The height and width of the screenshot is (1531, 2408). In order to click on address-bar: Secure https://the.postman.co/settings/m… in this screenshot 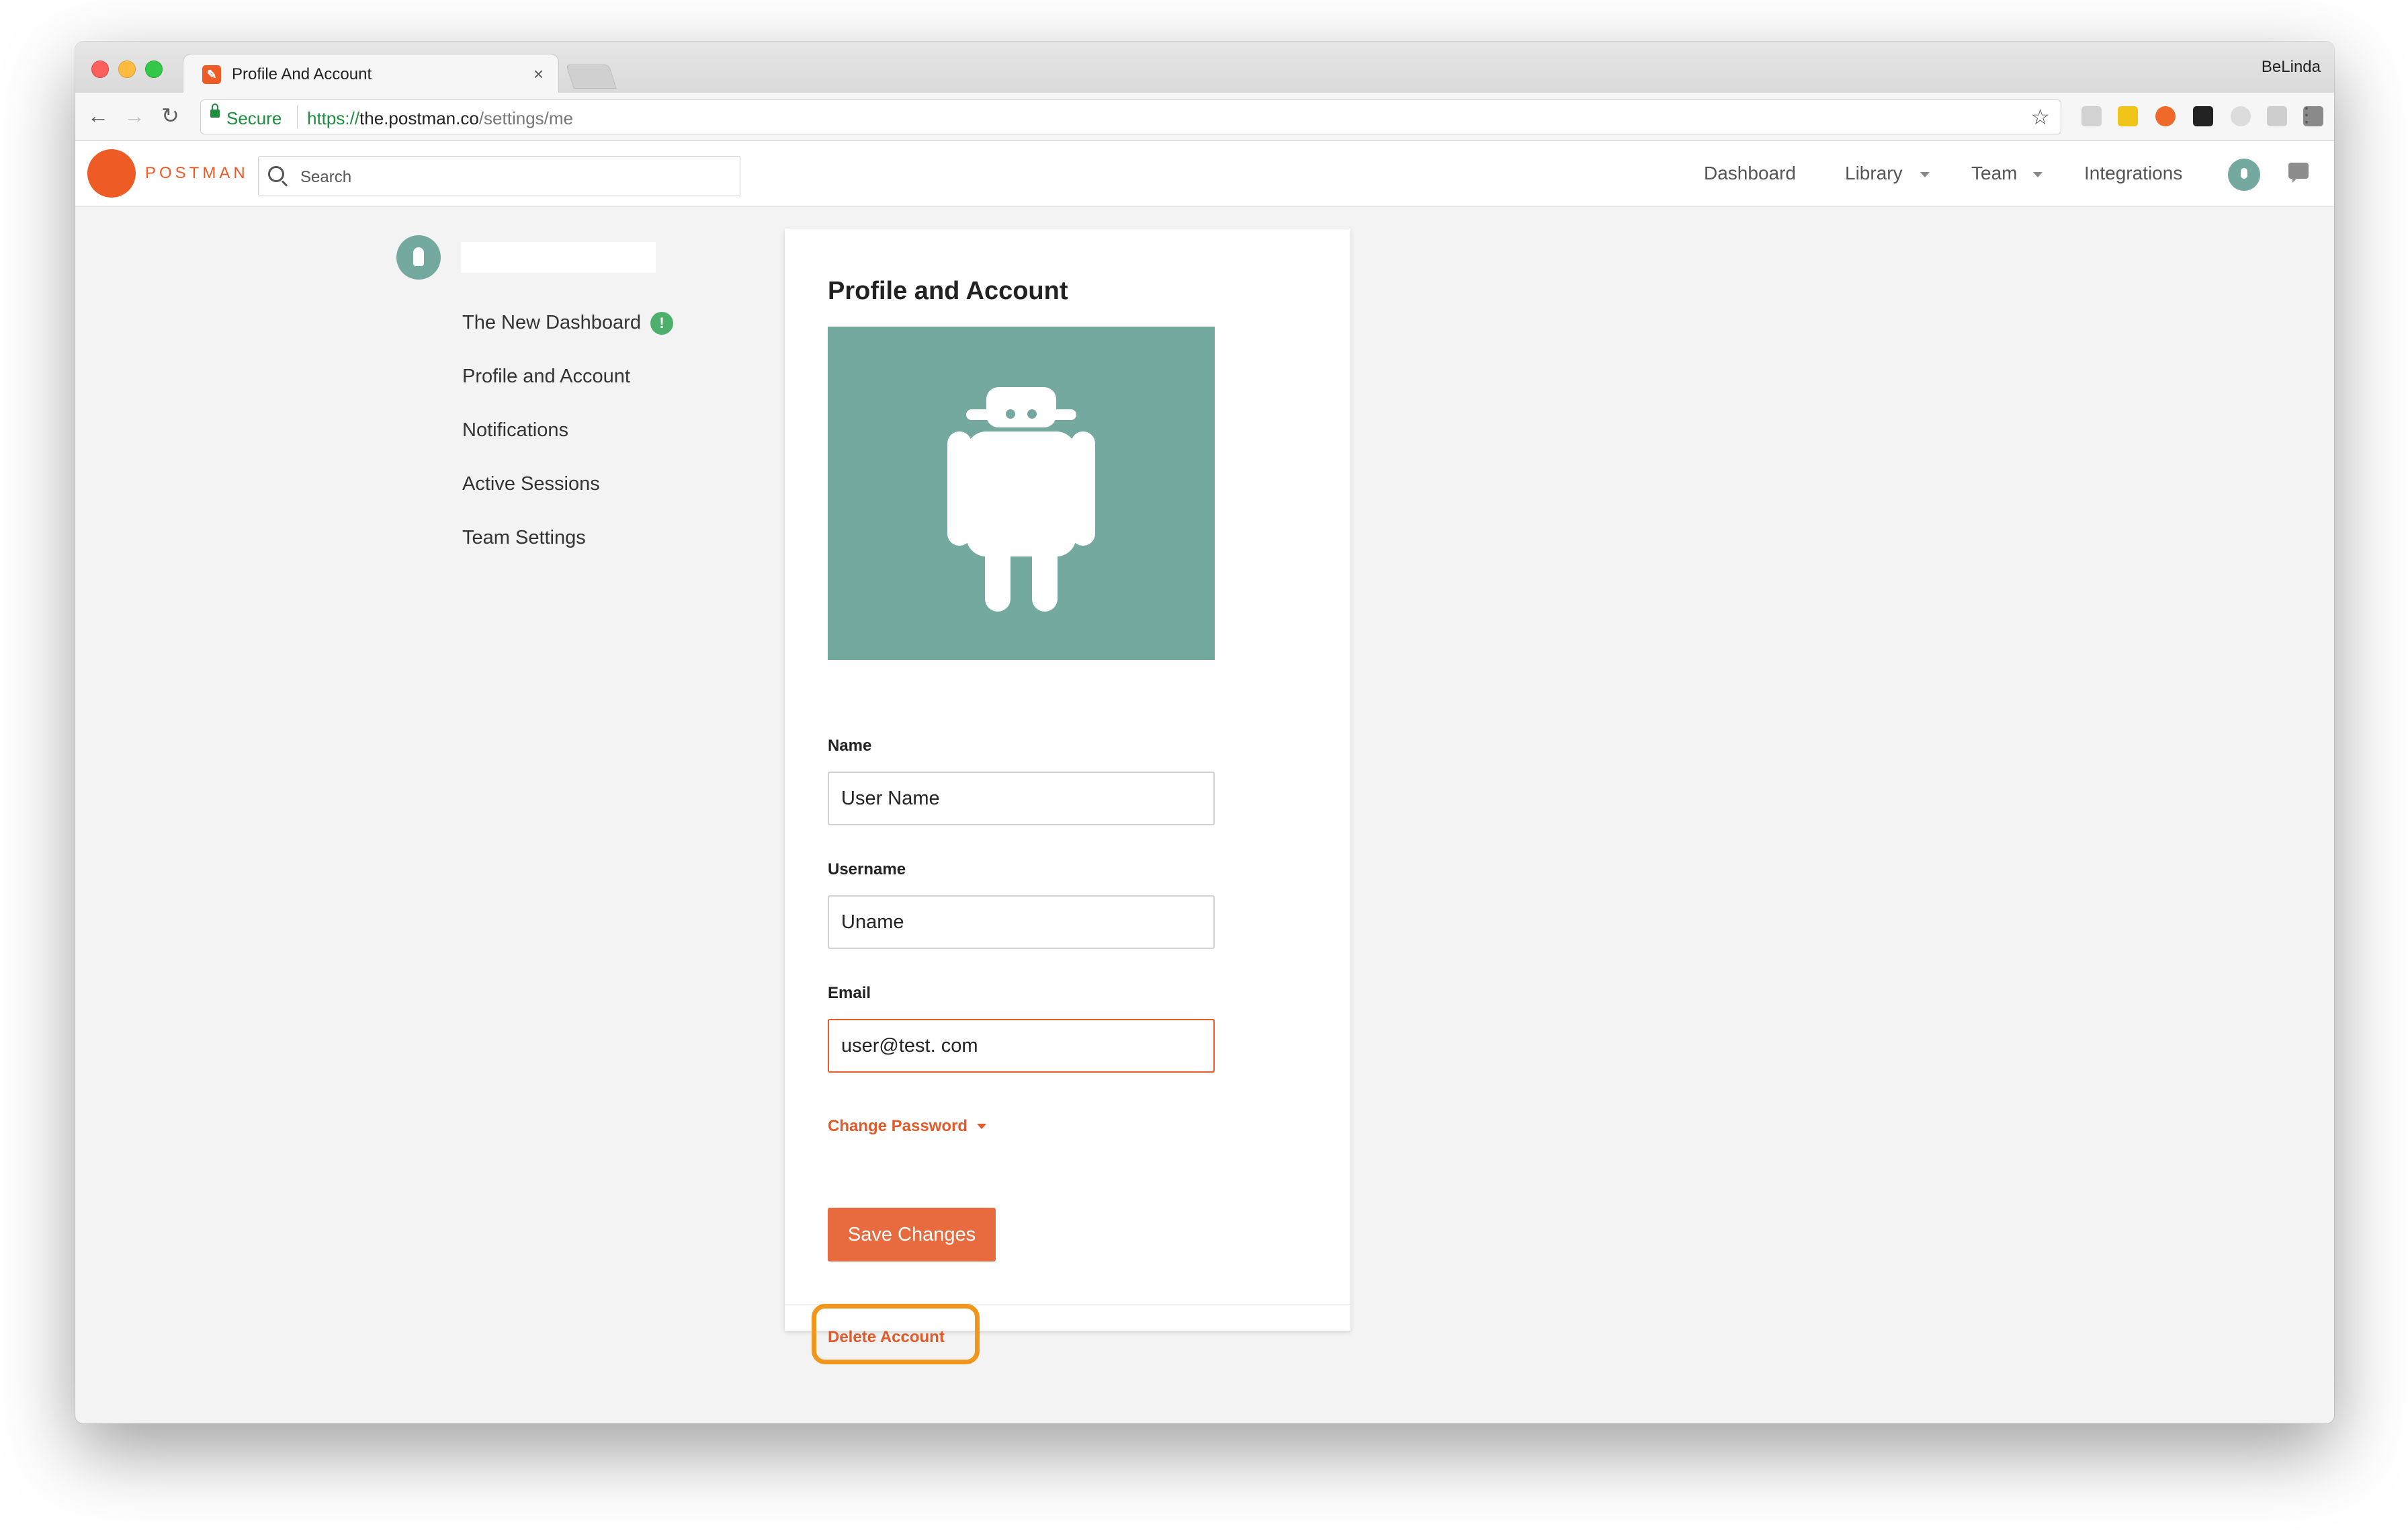, I will do `click(1130, 117)`.